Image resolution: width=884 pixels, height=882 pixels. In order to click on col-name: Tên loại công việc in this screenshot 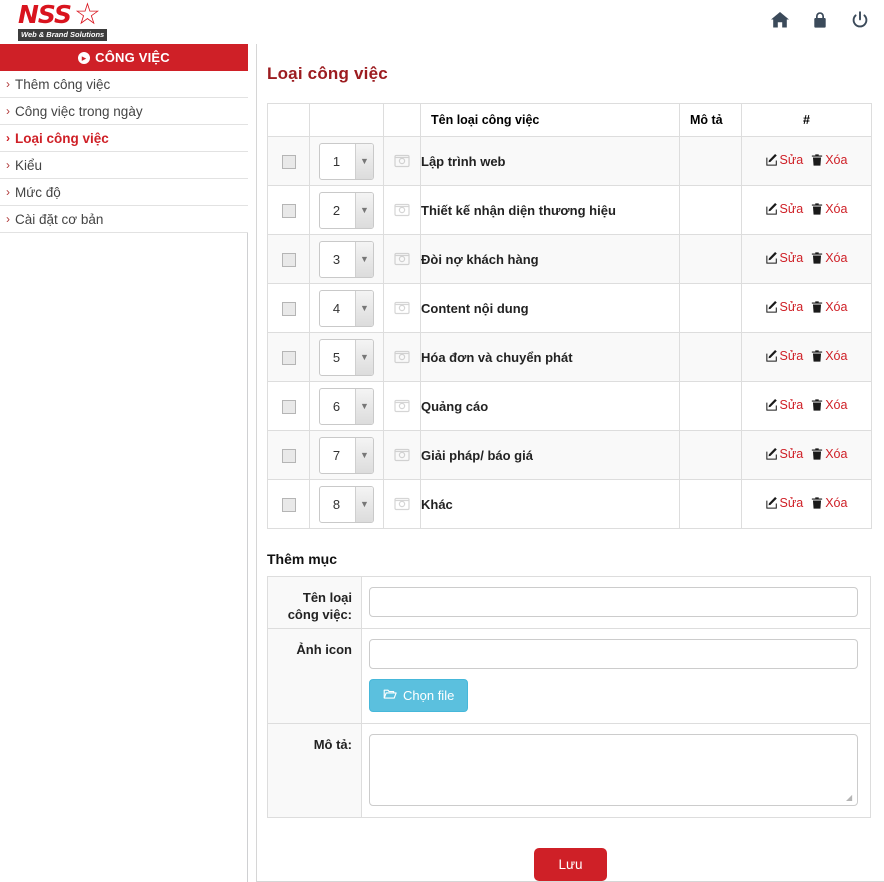, I will do `click(550, 120)`.